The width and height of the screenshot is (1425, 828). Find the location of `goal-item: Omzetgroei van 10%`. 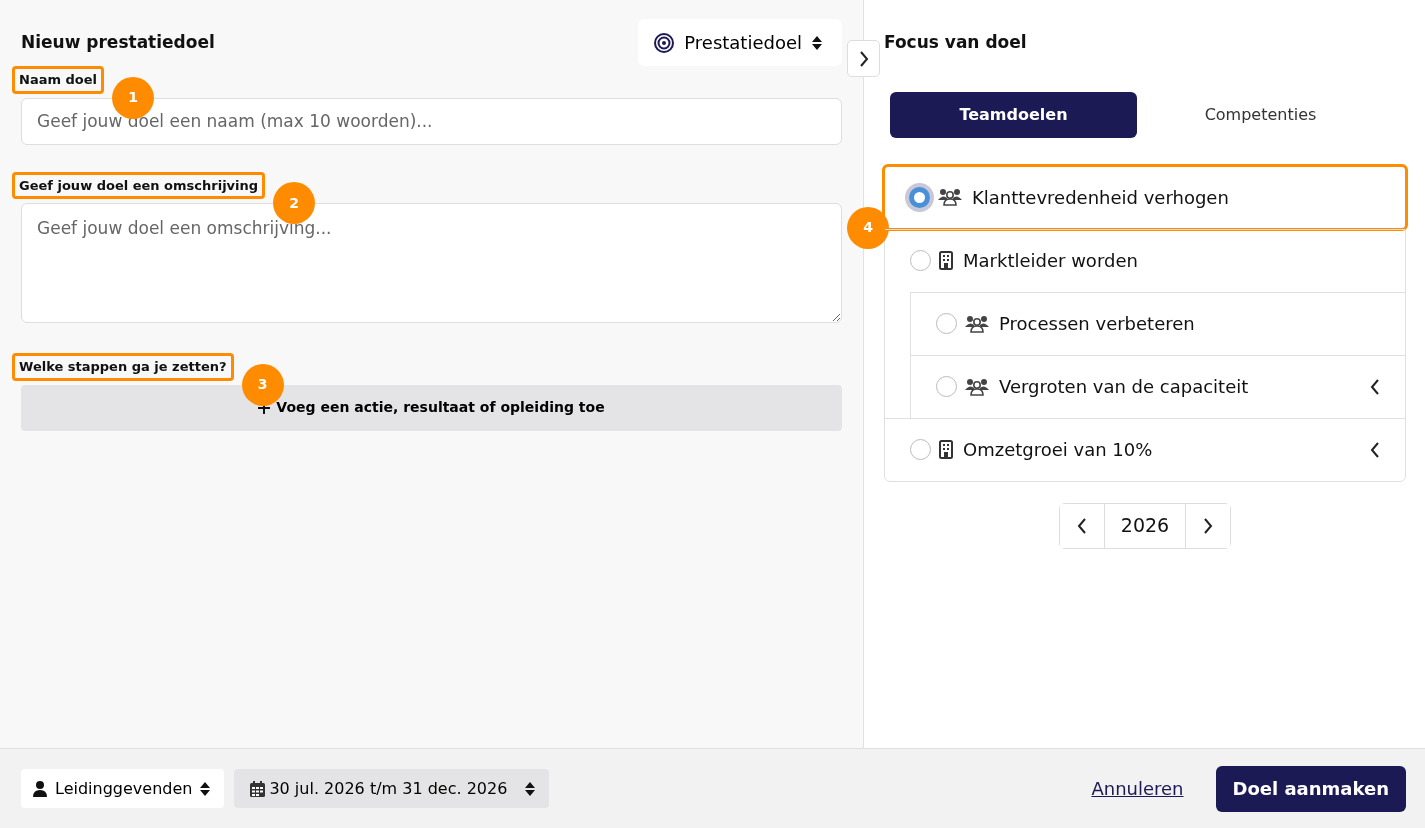

goal-item: Omzetgroei van 10% is located at coordinates (1145, 449).